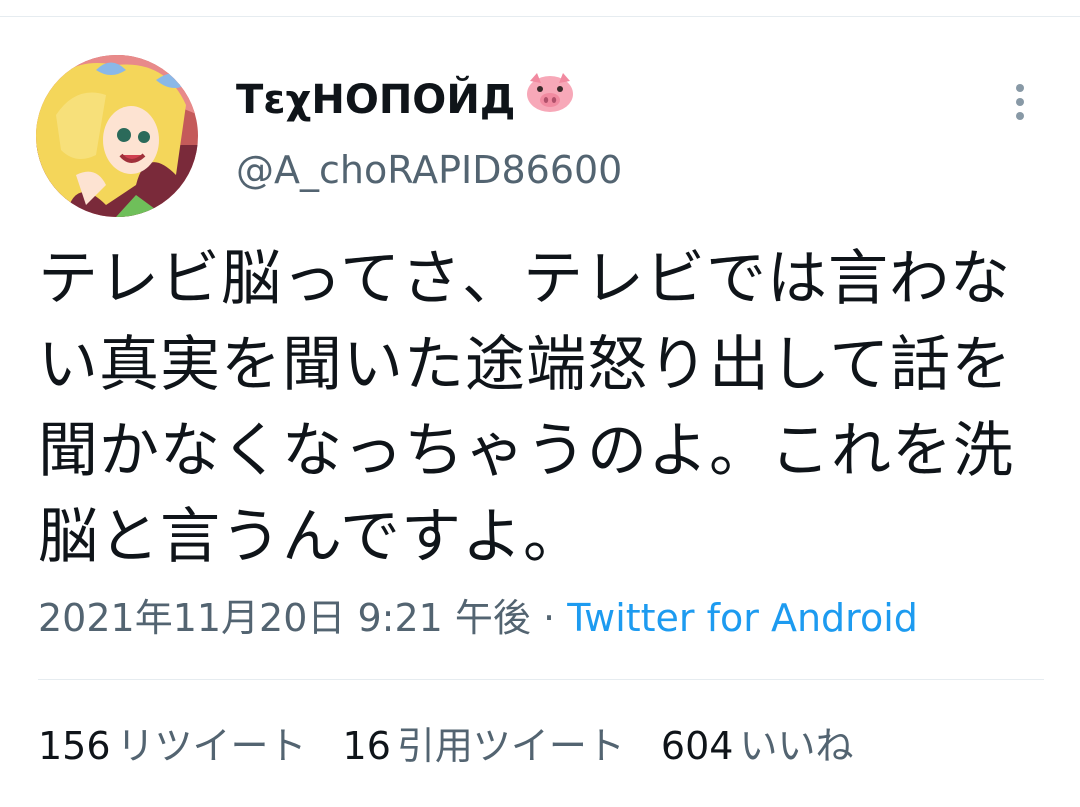  Describe the element at coordinates (540, 16) in the screenshot. I see `top-divider` at that location.